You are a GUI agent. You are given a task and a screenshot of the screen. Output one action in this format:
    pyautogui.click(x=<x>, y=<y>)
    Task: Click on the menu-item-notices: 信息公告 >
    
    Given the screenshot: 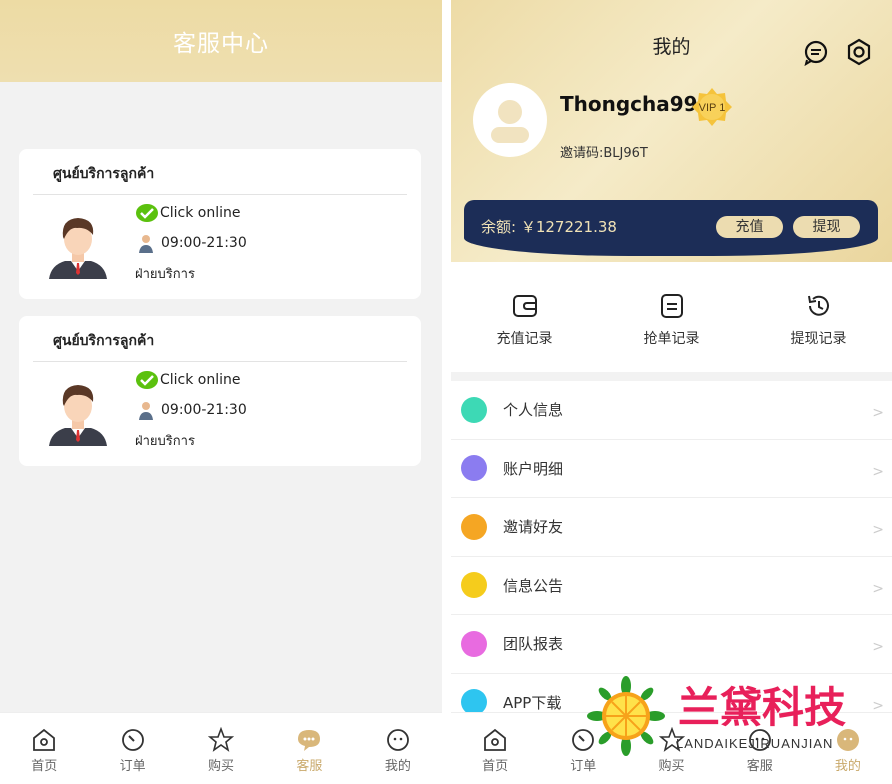 What is the action you would take?
    pyautogui.click(x=671, y=586)
    